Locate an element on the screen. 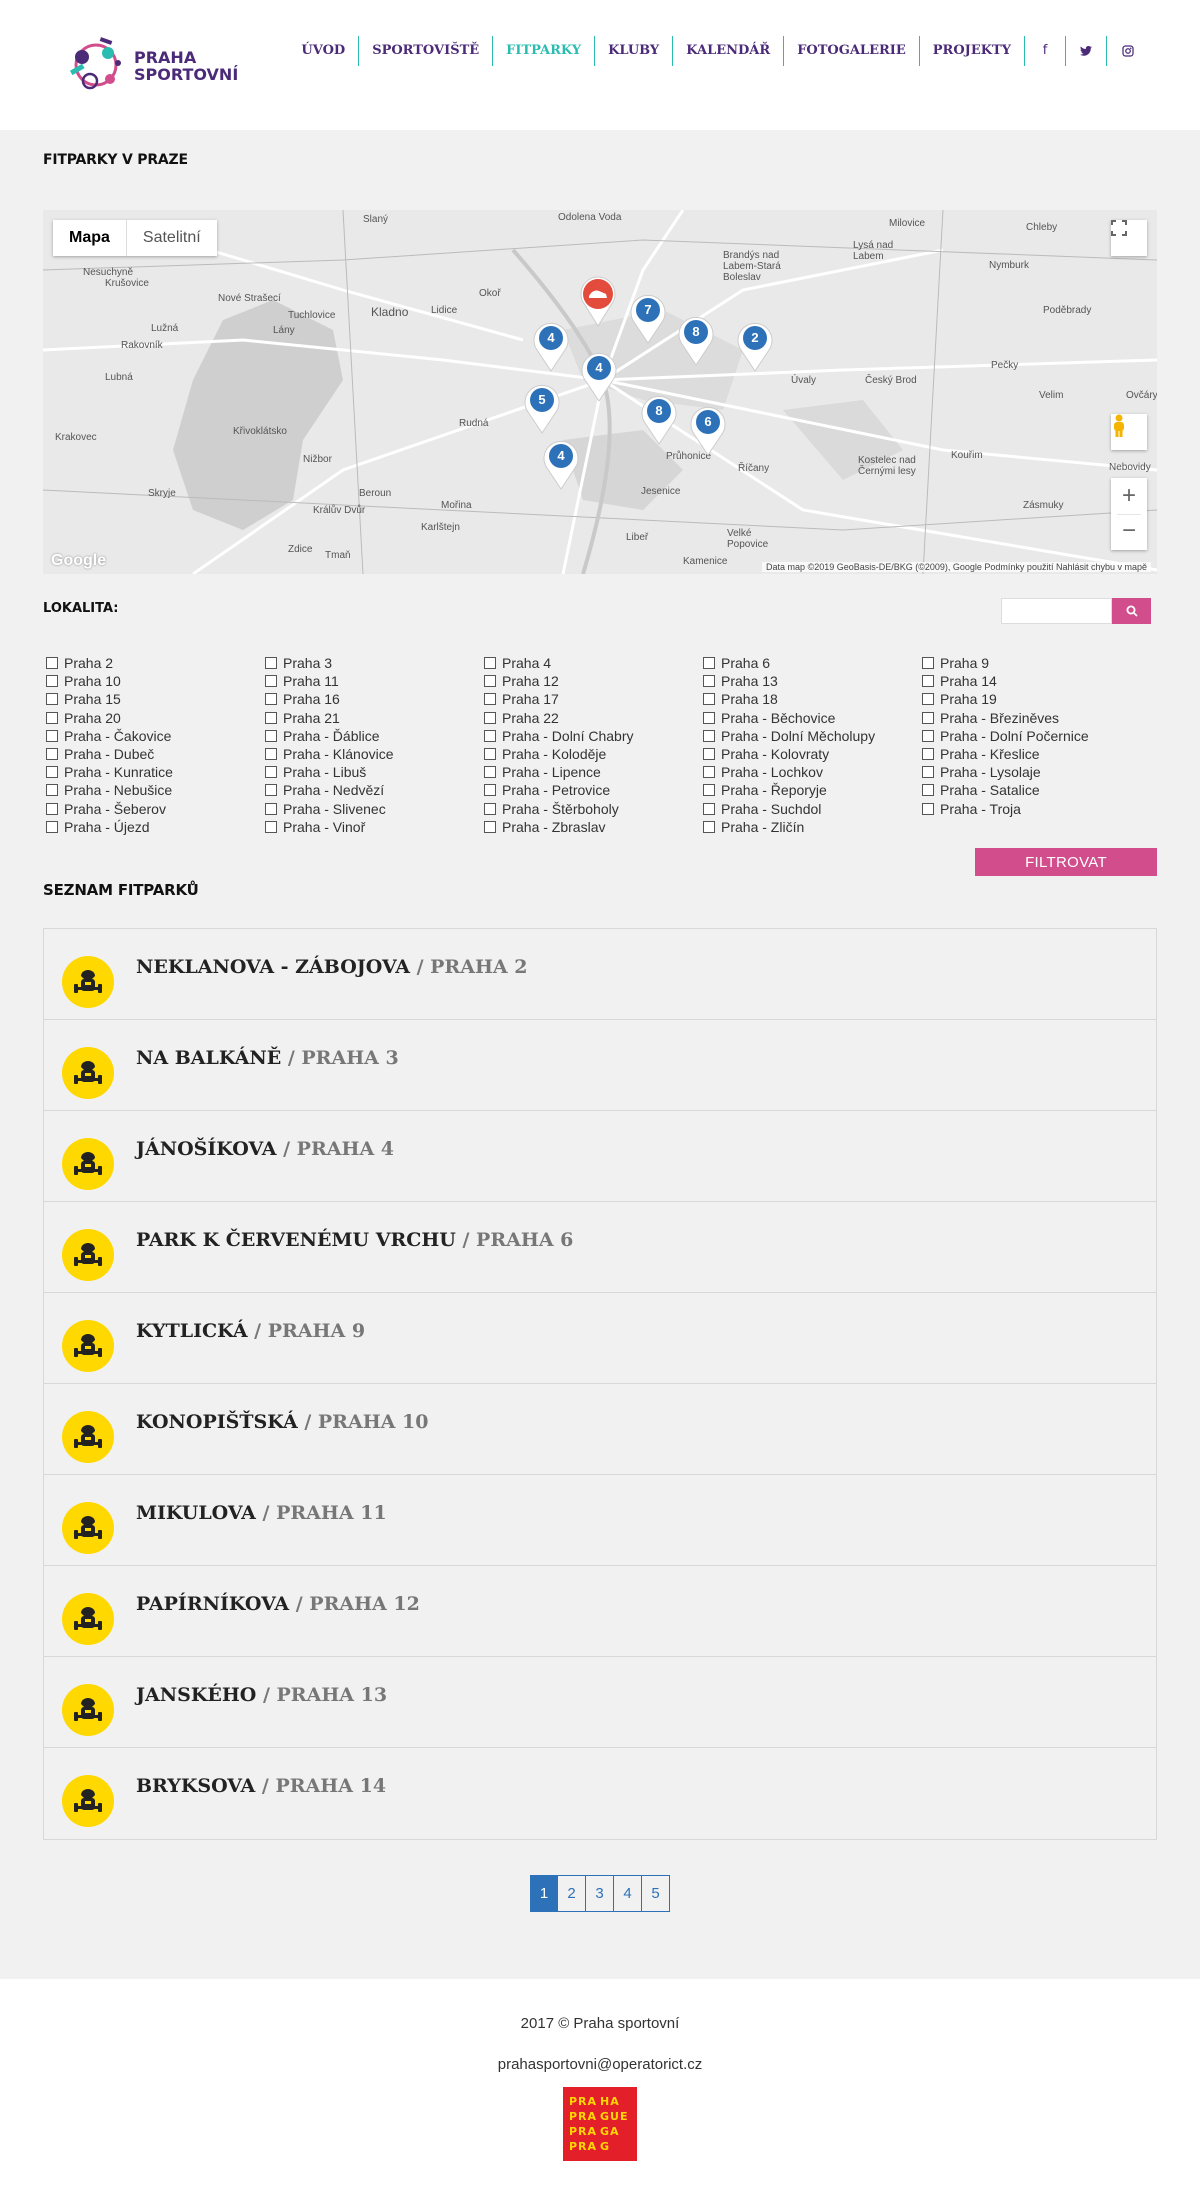 This screenshot has width=1200, height=2191. district-option: Praha - Nedvězí is located at coordinates (374, 790).